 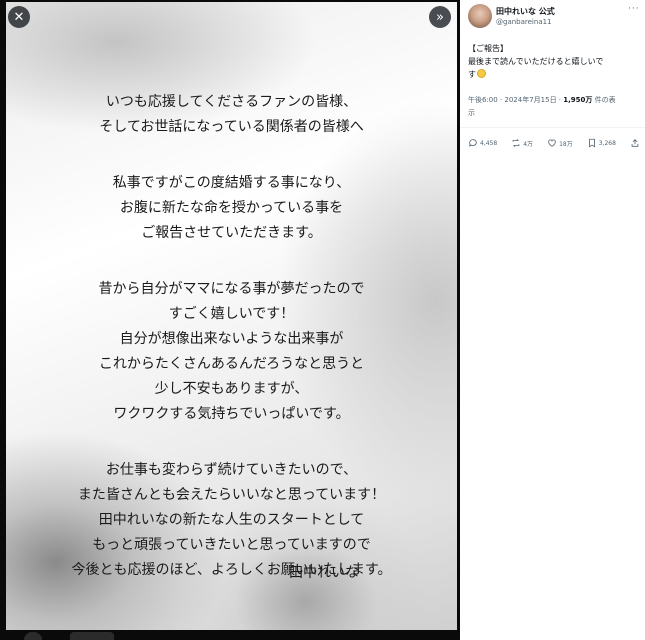 What do you see at coordinates (231, 414) in the screenshot?
I see `letter-line: ワクワクする気持ちでいっぱいです。` at bounding box center [231, 414].